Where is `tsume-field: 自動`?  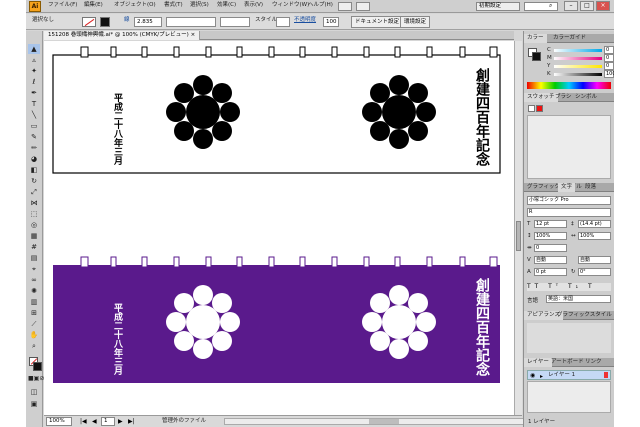 tsume-field: 自動 is located at coordinates (594, 260).